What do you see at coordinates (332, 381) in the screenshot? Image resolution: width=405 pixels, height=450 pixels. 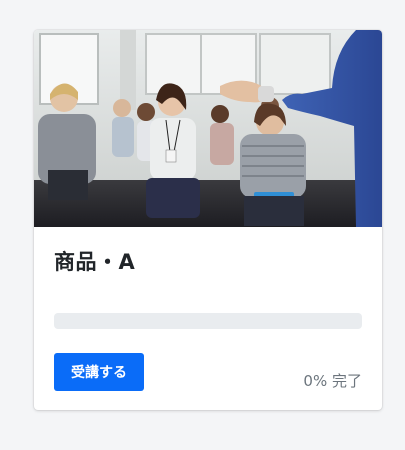 I see `progress-status-text: 0% 完了` at bounding box center [332, 381].